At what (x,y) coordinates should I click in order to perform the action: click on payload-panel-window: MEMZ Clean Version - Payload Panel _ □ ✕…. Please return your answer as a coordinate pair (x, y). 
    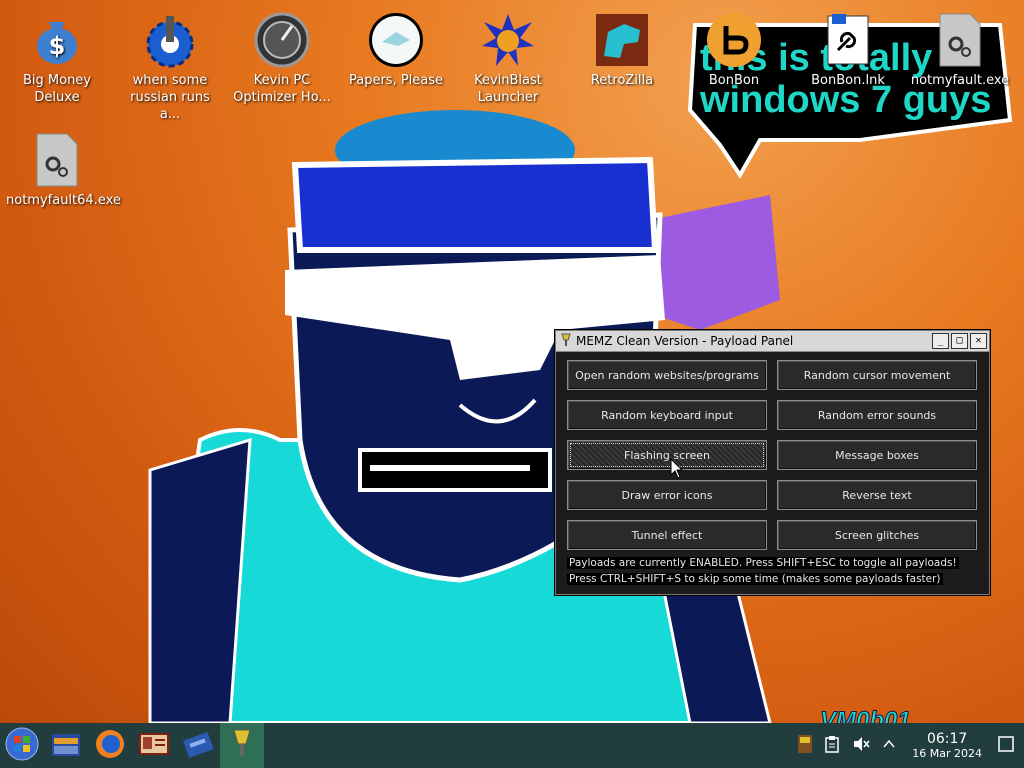
    Looking at the image, I should click on (772, 462).